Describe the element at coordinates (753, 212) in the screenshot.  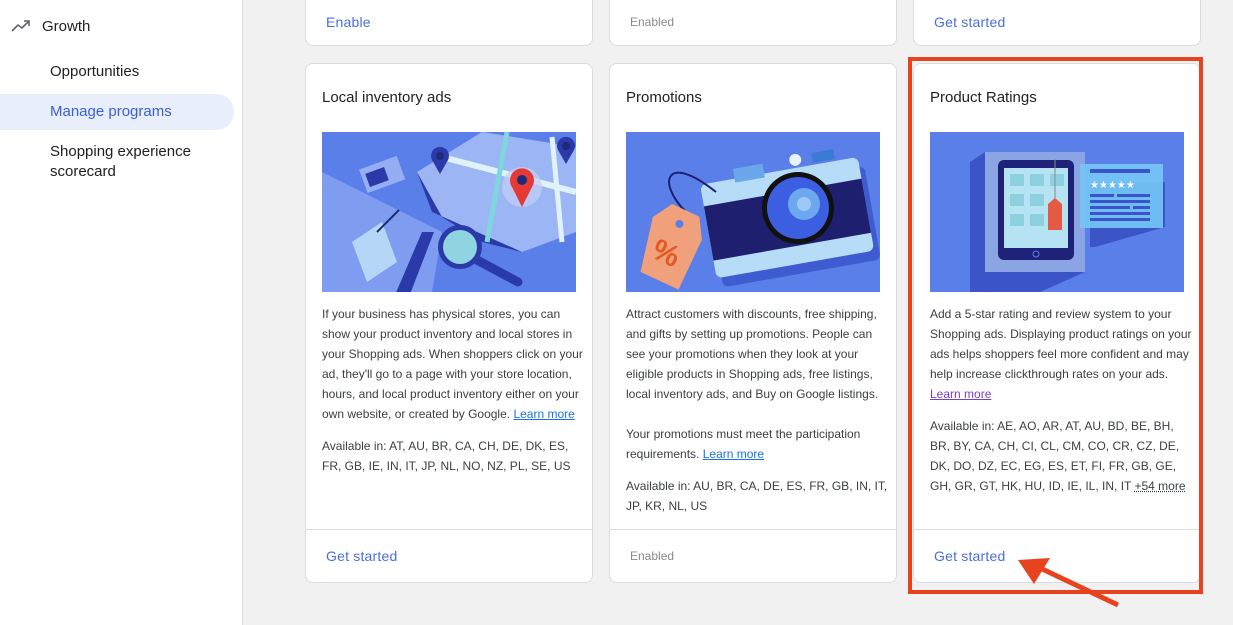
I see `camera-discount-tag-illustration: %` at that location.